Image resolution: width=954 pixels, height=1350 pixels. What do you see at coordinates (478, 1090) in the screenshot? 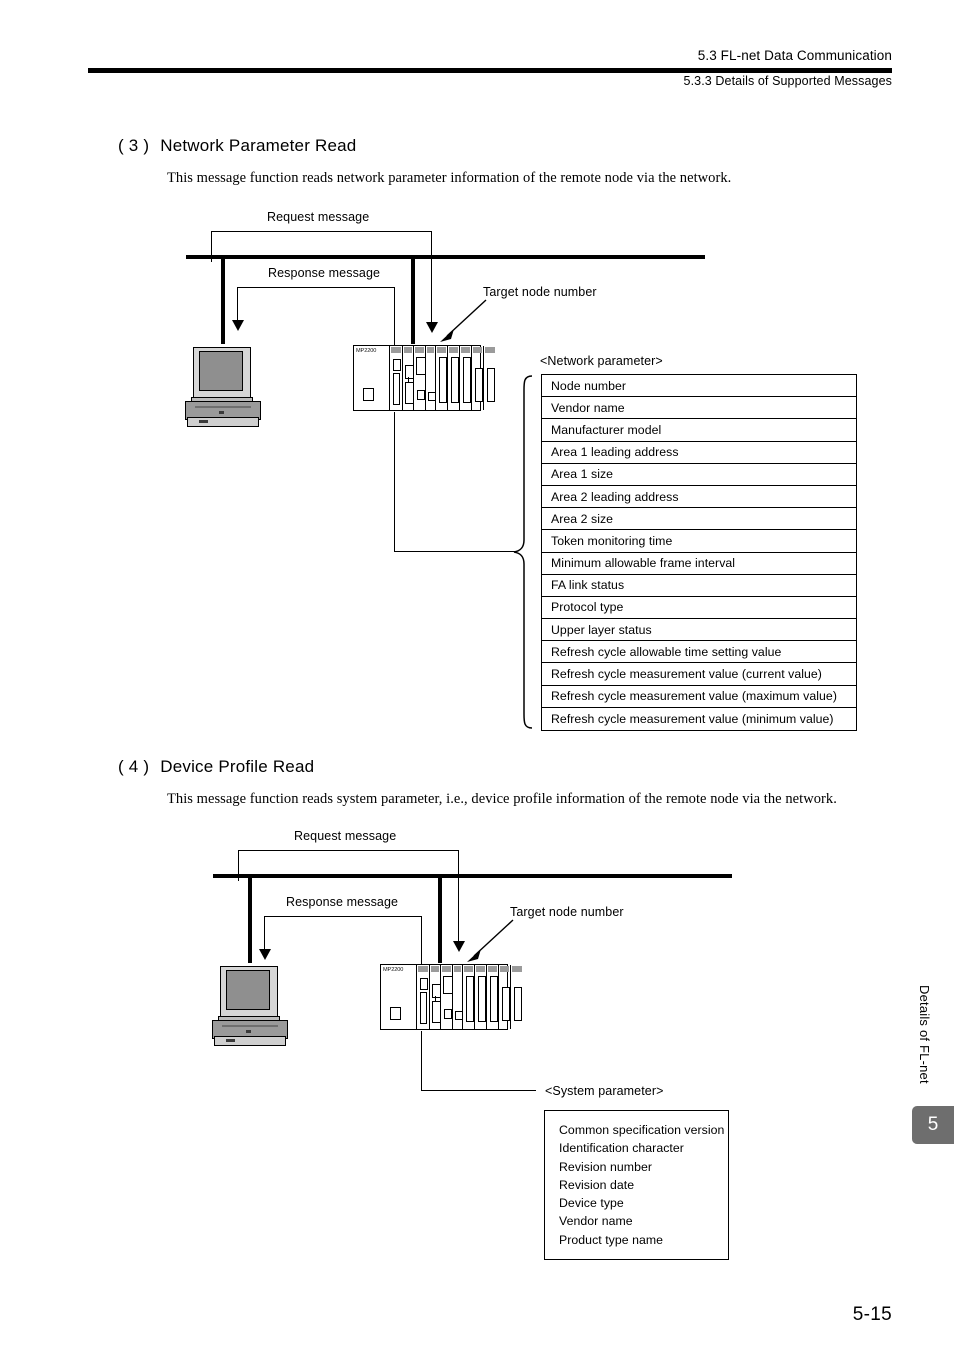
I see `system-parameter-leader-horizontal` at bounding box center [478, 1090].